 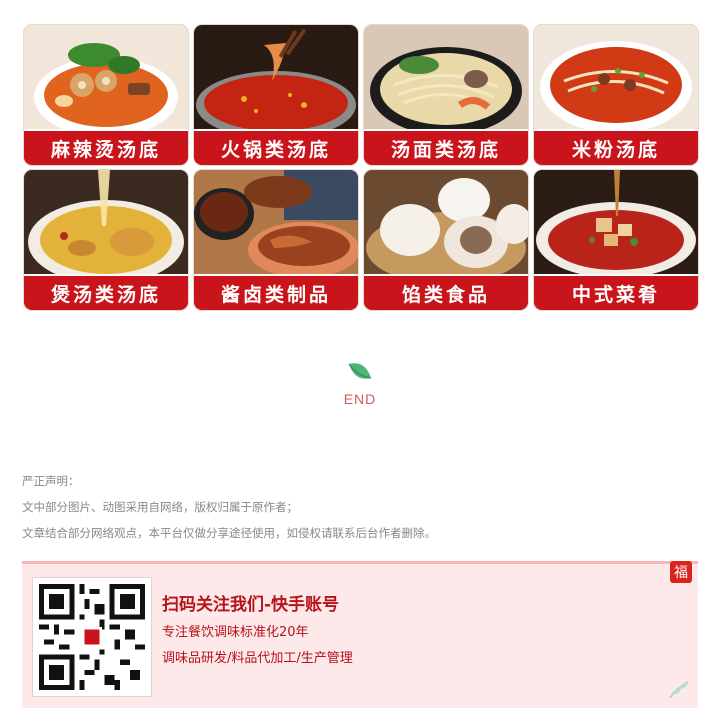 I want to click on category-label: 中式菜肴, so click(x=615, y=294).